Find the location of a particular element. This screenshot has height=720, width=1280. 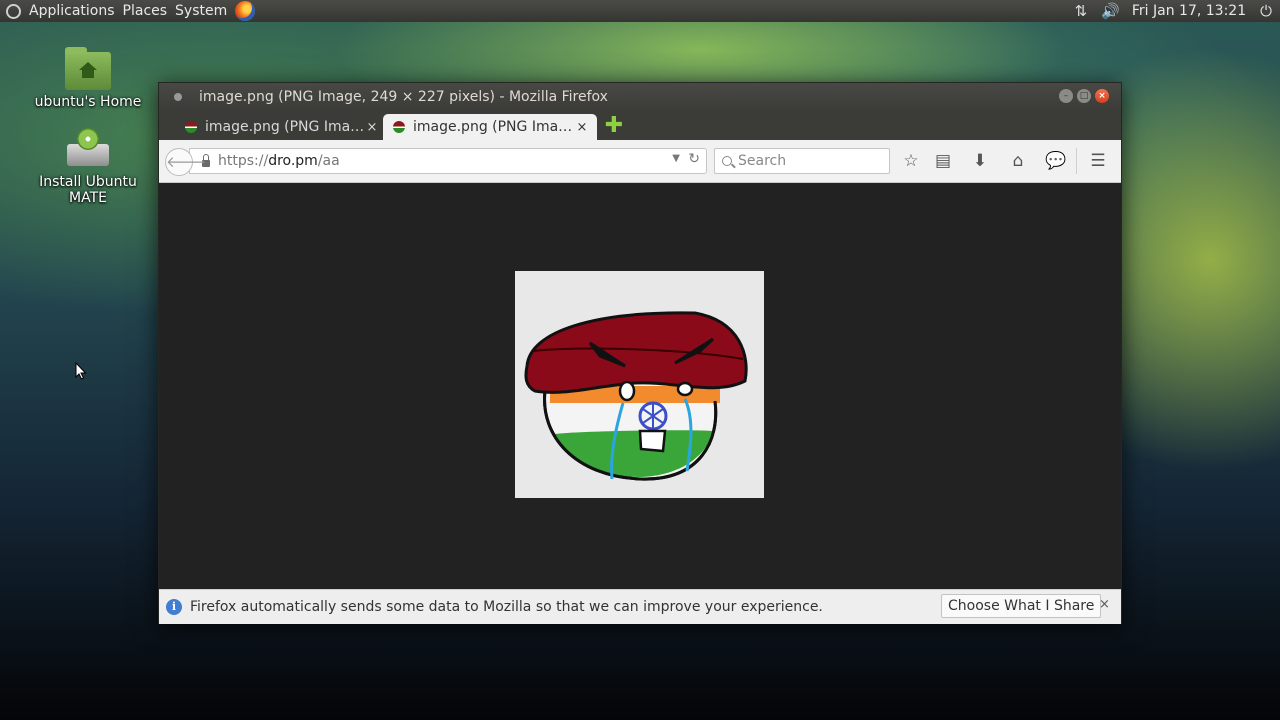

new-tab-button: ✚ is located at coordinates (614, 126).